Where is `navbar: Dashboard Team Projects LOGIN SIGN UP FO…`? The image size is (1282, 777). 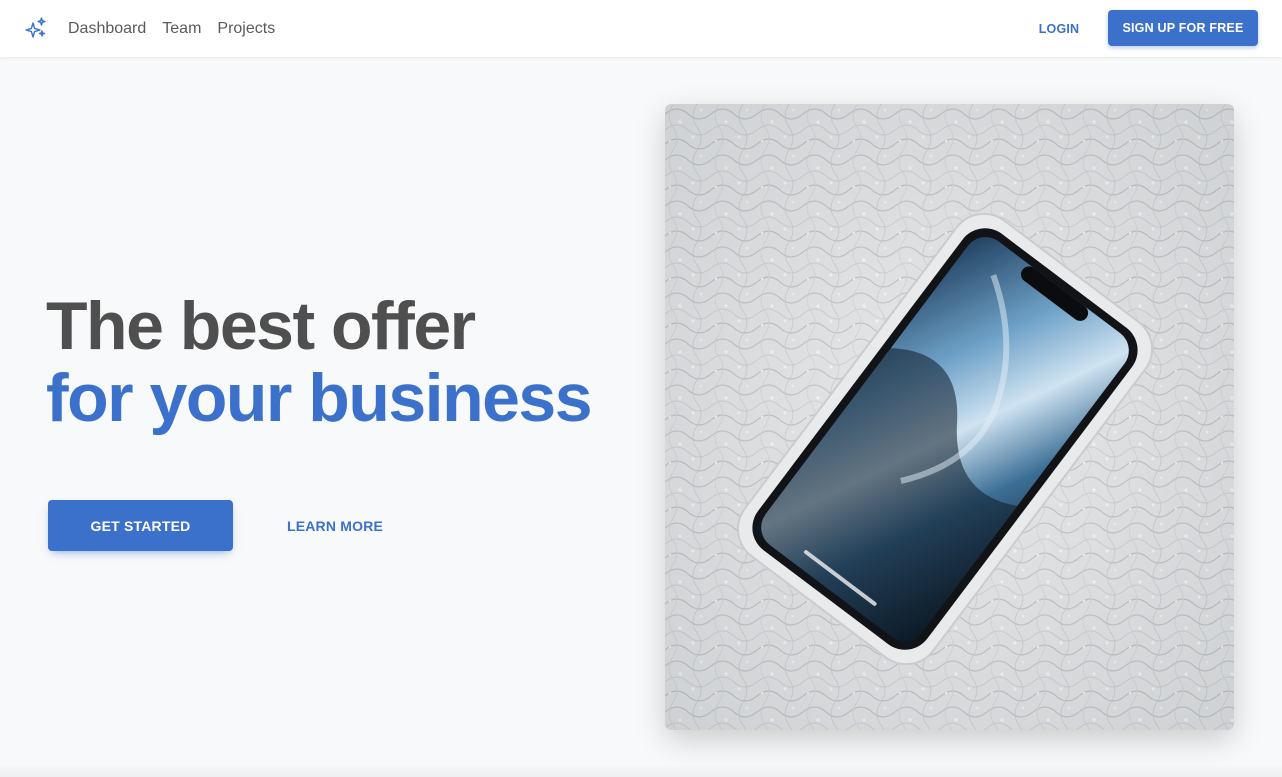
navbar: Dashboard Team Projects LOGIN SIGN UP FO… is located at coordinates (641, 28).